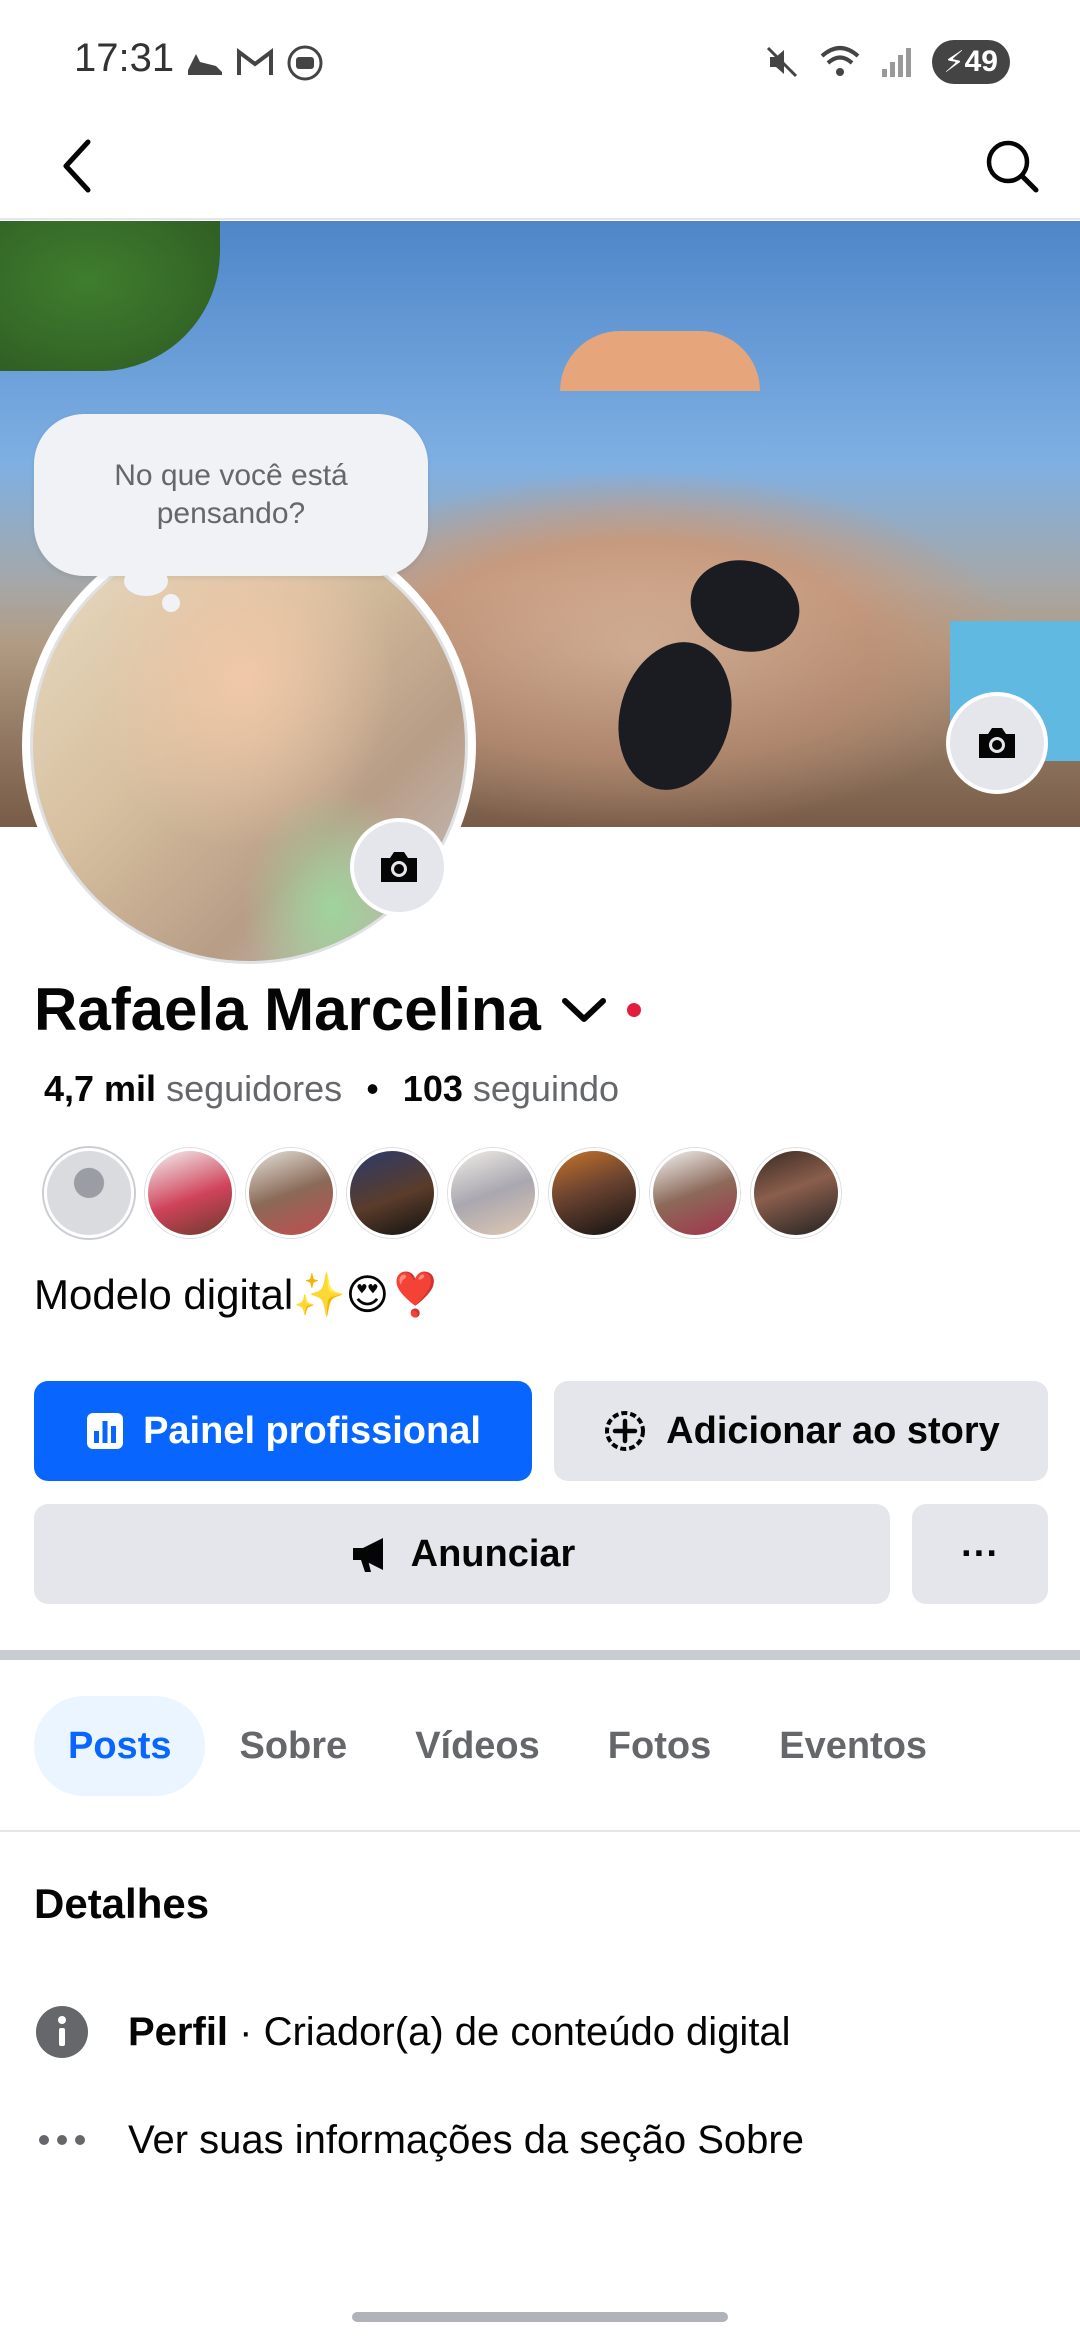 This screenshot has height=2340, width=1080. I want to click on detail-profile-value: · Criador(a) de conteúdo digital, so click(509, 2031).